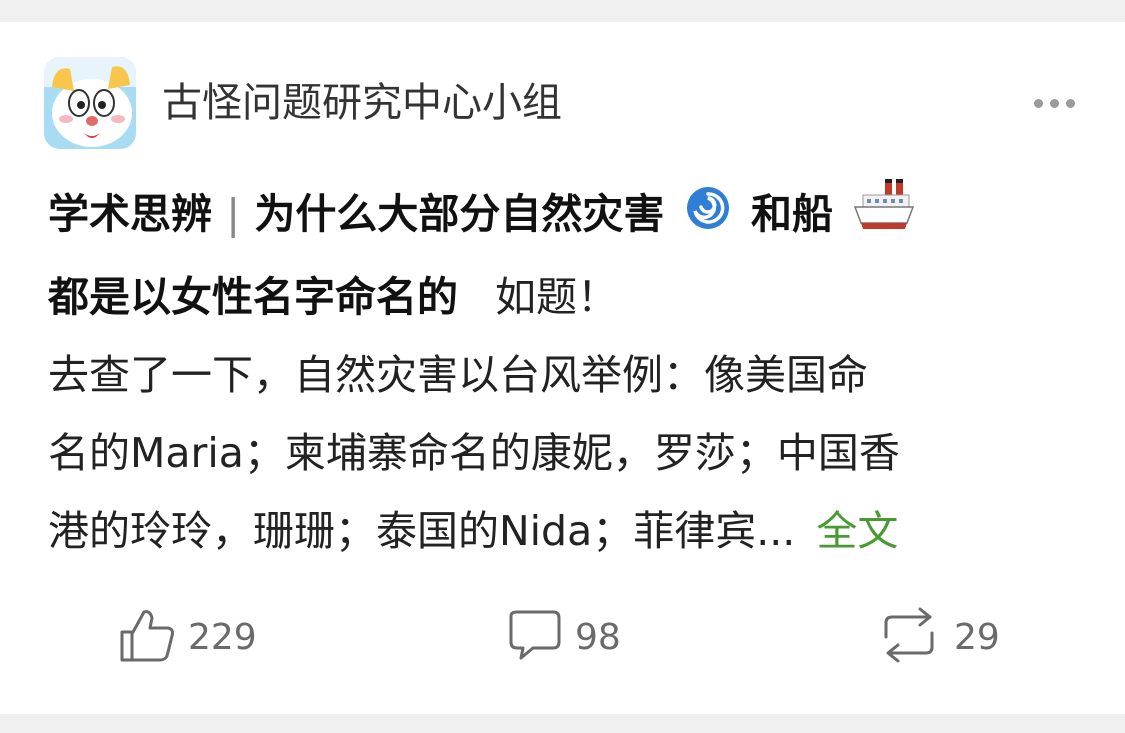 The width and height of the screenshot is (1125, 733). I want to click on bottom-divider, so click(562, 723).